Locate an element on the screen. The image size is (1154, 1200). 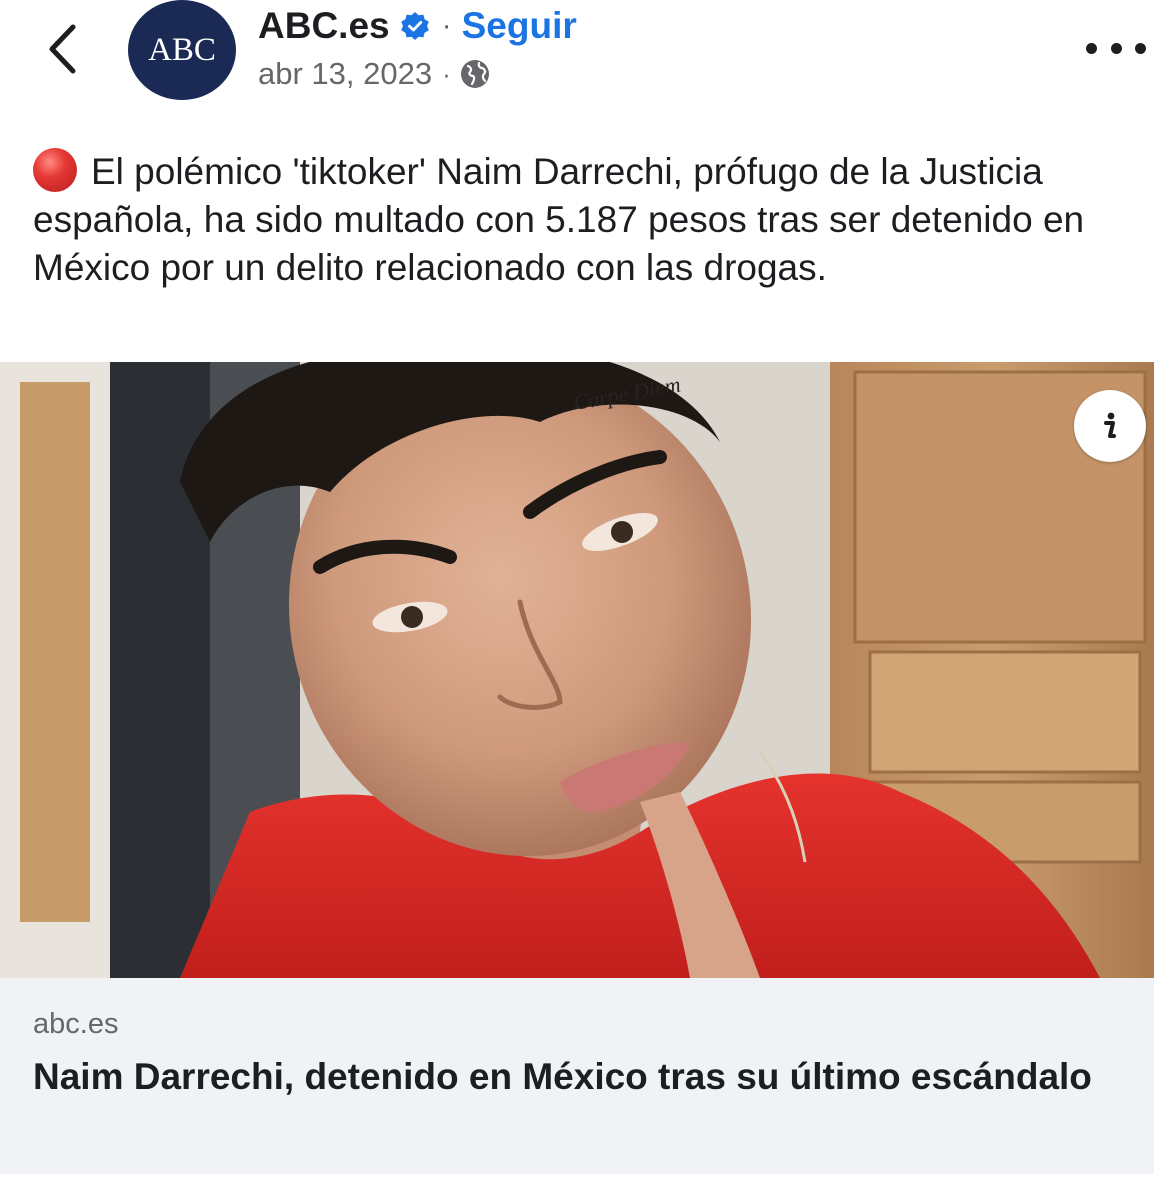
page-name: ABC.es is located at coordinates (324, 26).